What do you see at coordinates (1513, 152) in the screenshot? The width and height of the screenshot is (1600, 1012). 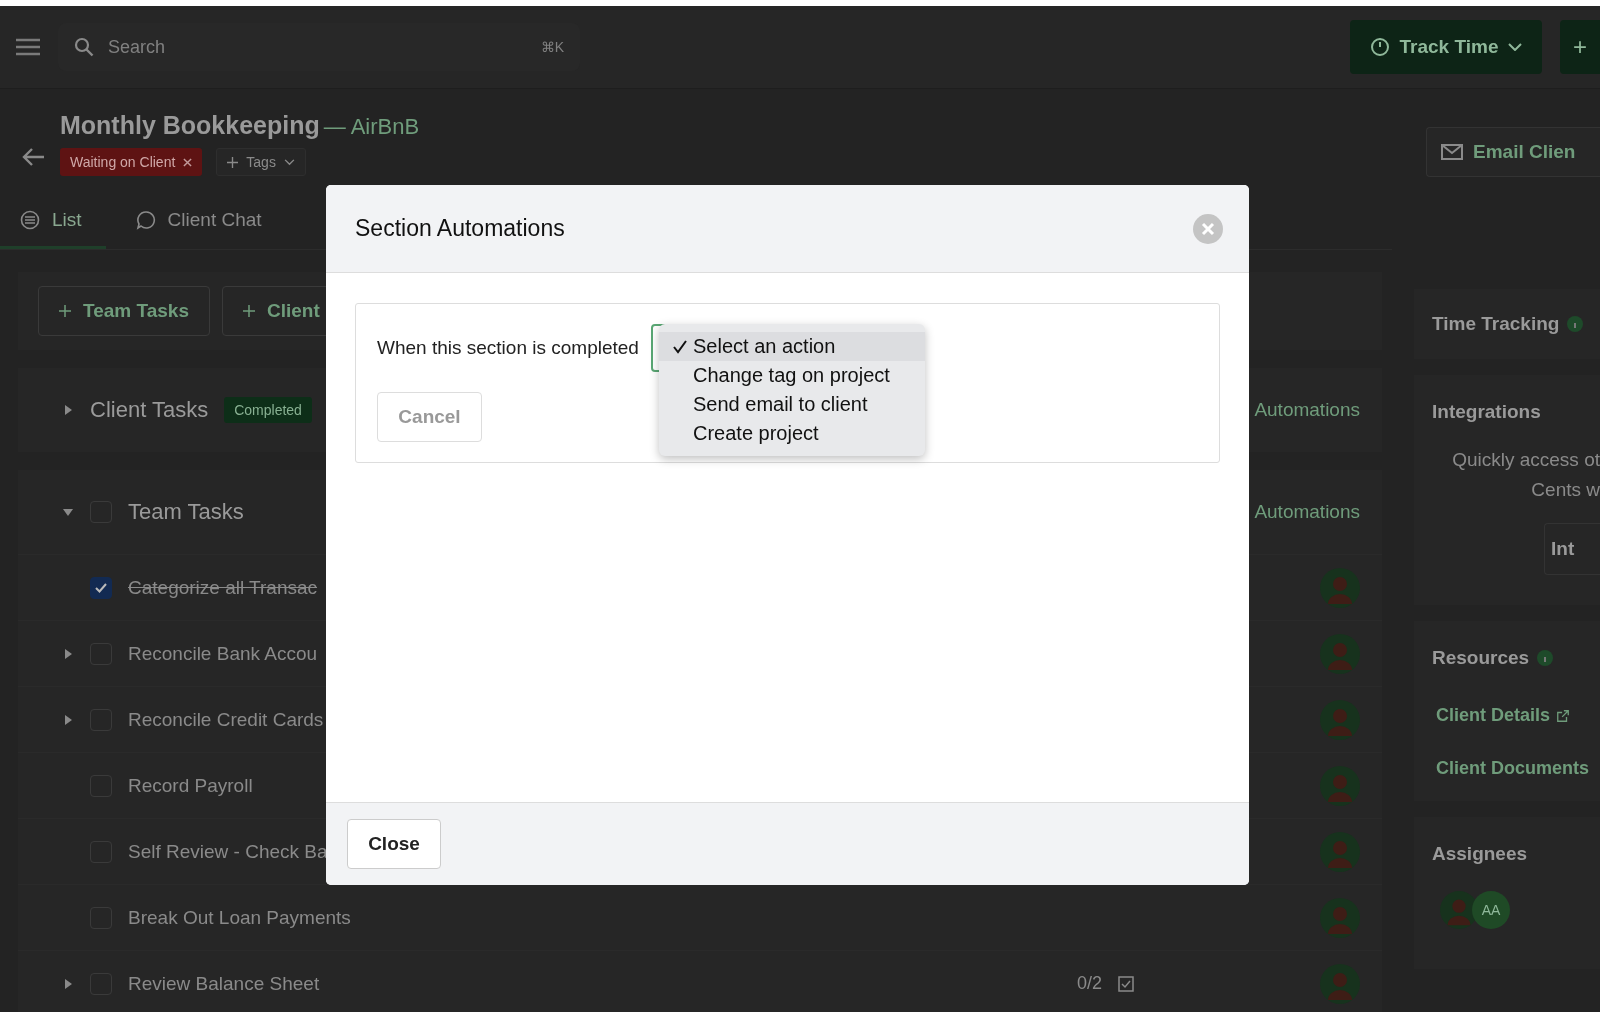 I see `email-client-button: Email Clien` at bounding box center [1513, 152].